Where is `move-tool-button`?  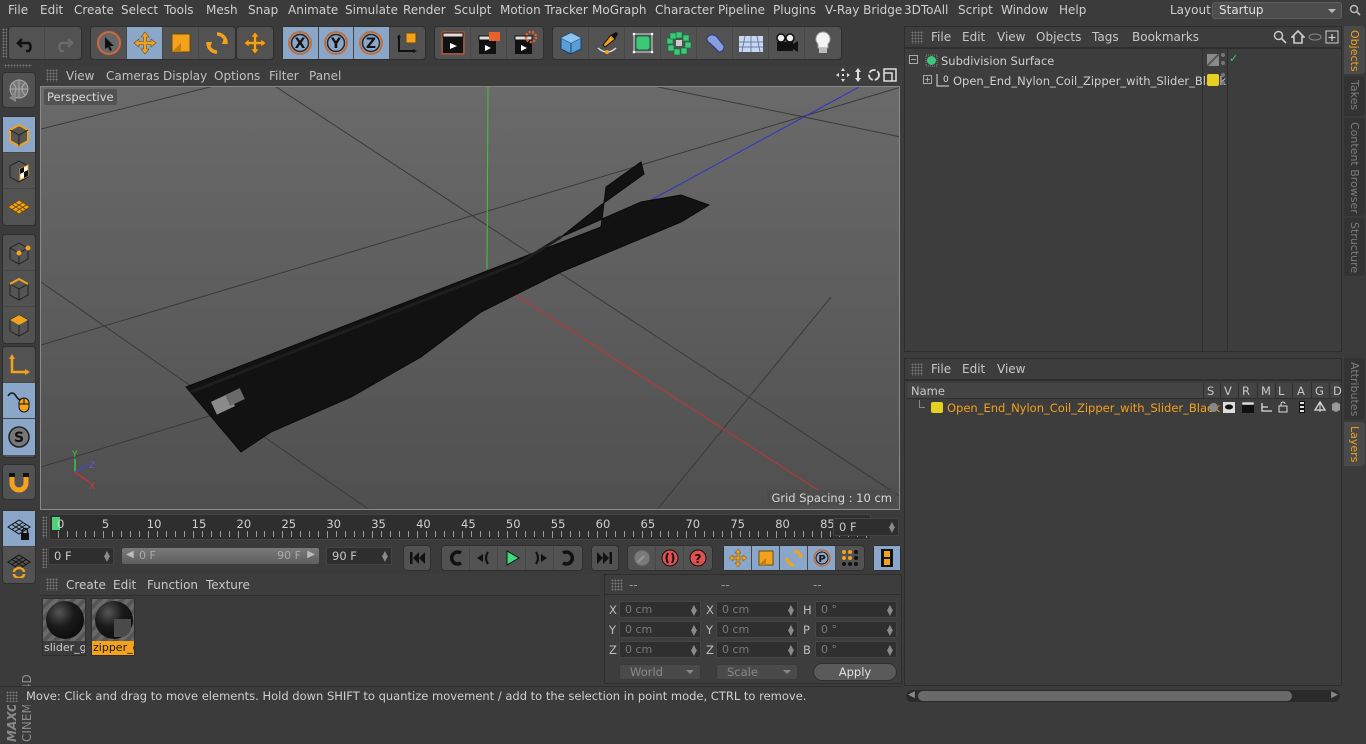 move-tool-button is located at coordinates (145, 43).